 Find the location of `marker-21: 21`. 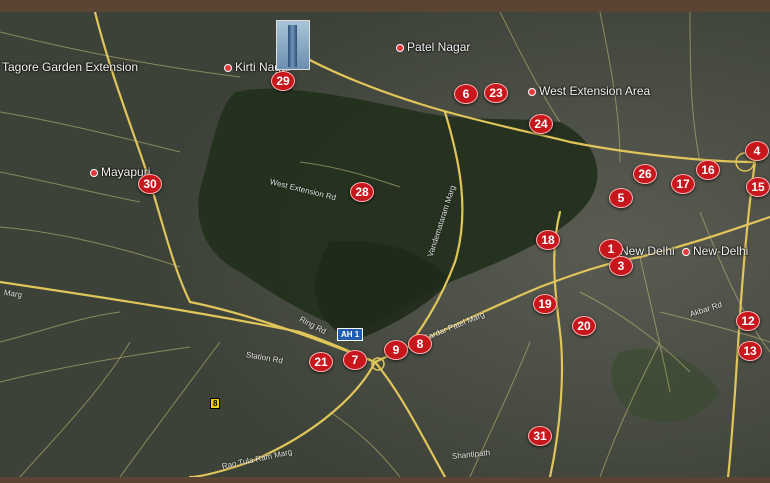

marker-21: 21 is located at coordinates (321, 362).